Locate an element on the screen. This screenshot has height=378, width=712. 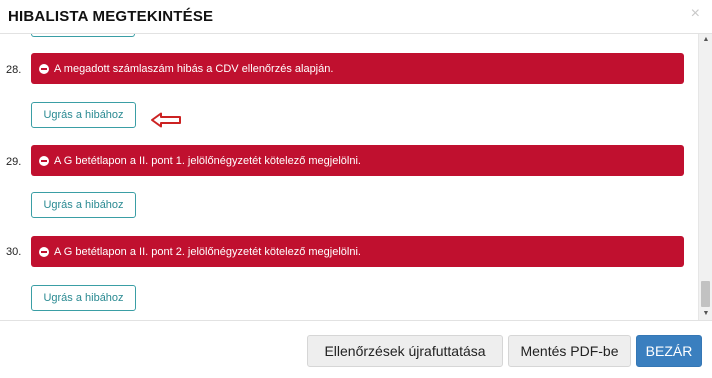
save-pdf-button: Mentés PDF-be is located at coordinates (569, 351).